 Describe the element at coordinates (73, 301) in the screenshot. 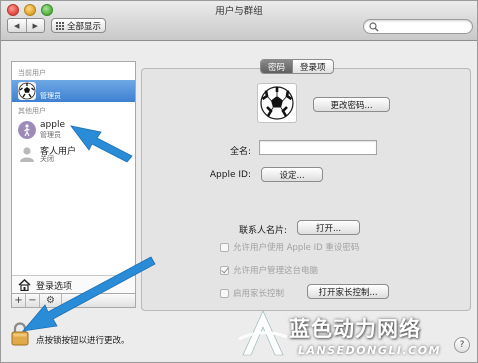

I see `user-list-controls: + − ⚙` at that location.